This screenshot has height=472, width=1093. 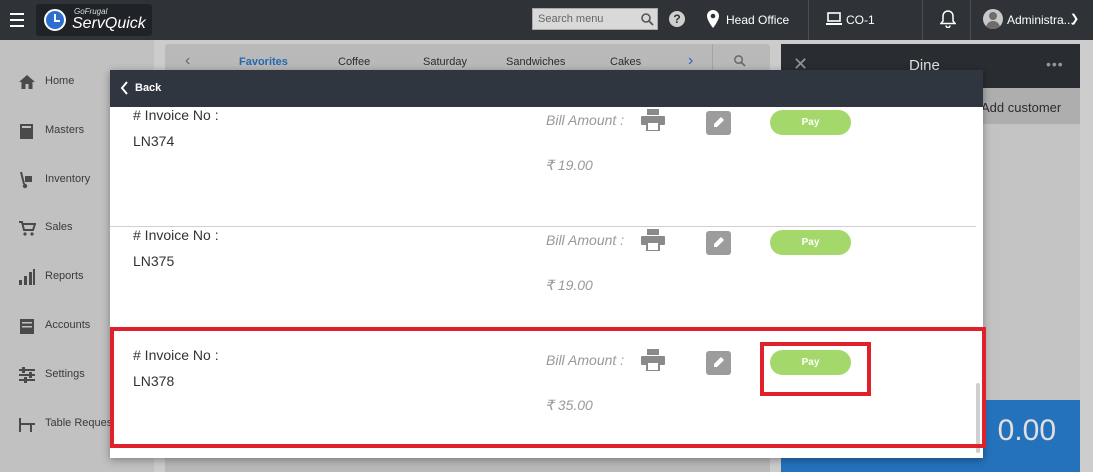 I want to click on computer-icon, so click(x=834, y=18).